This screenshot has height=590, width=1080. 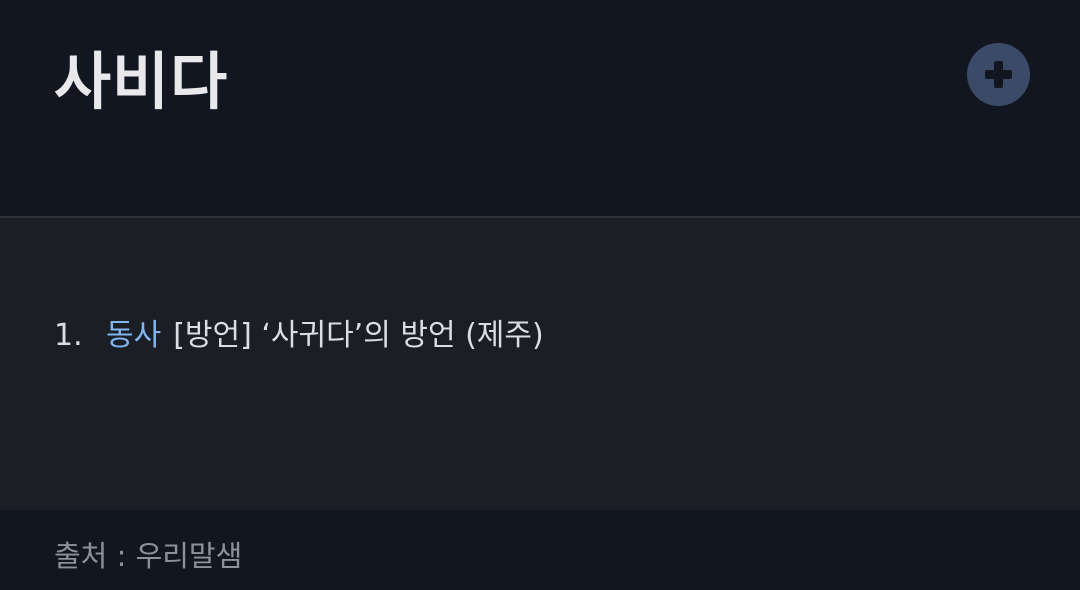 I want to click on page-title: 사비다, so click(x=141, y=81).